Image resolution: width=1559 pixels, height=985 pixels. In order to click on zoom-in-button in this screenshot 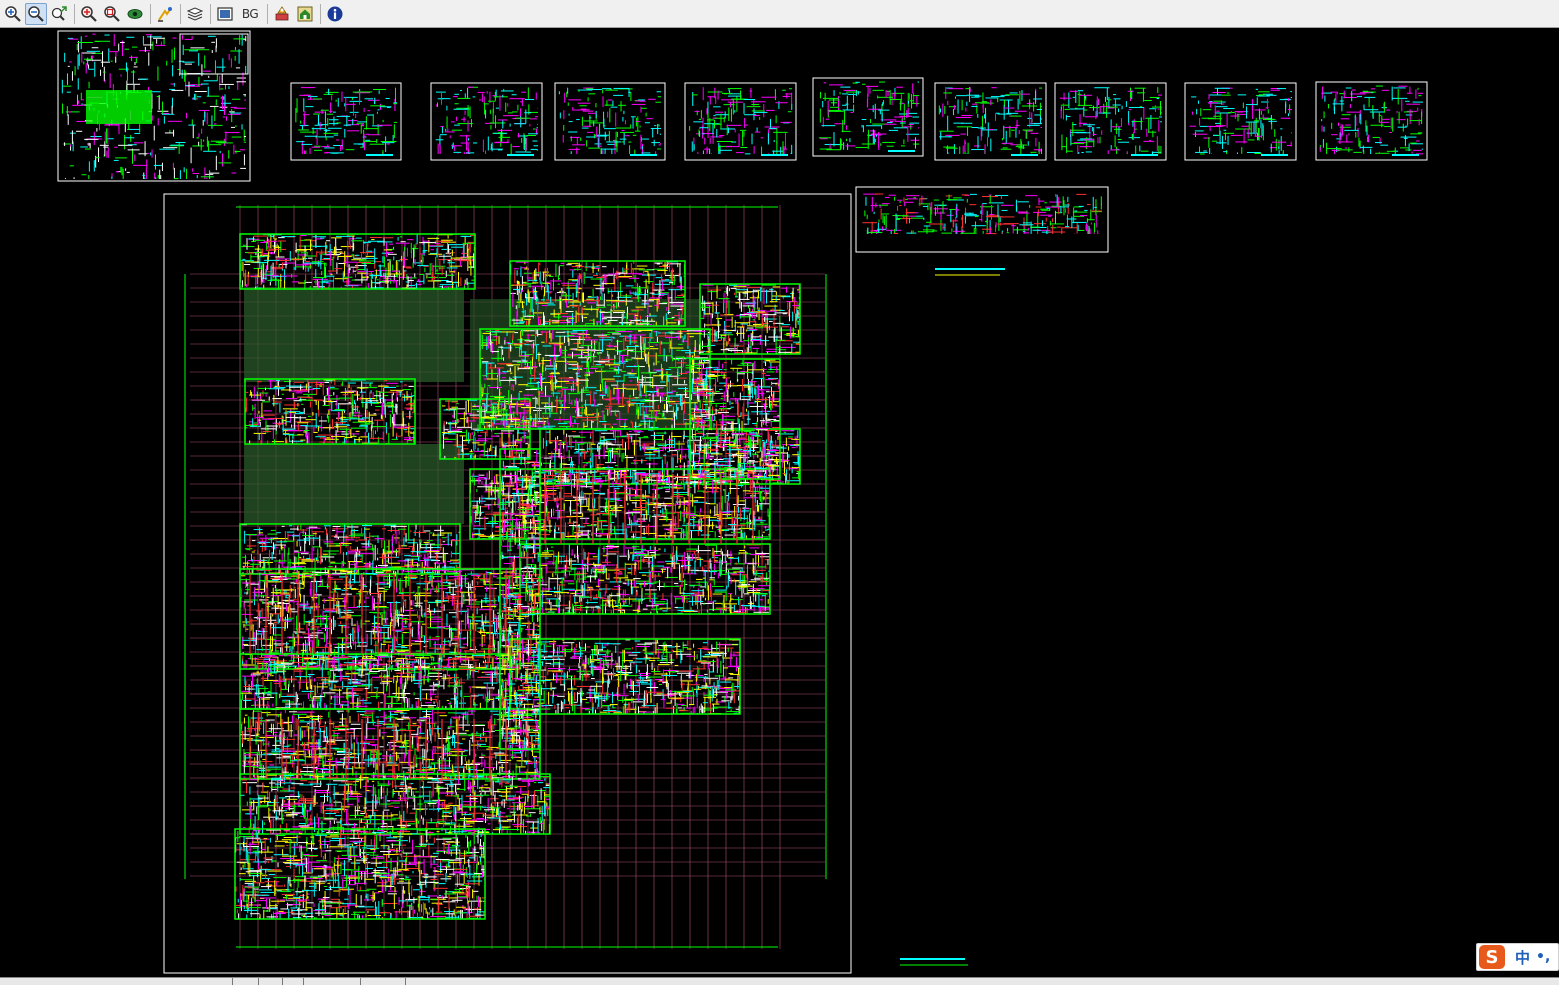, I will do `click(13, 14)`.